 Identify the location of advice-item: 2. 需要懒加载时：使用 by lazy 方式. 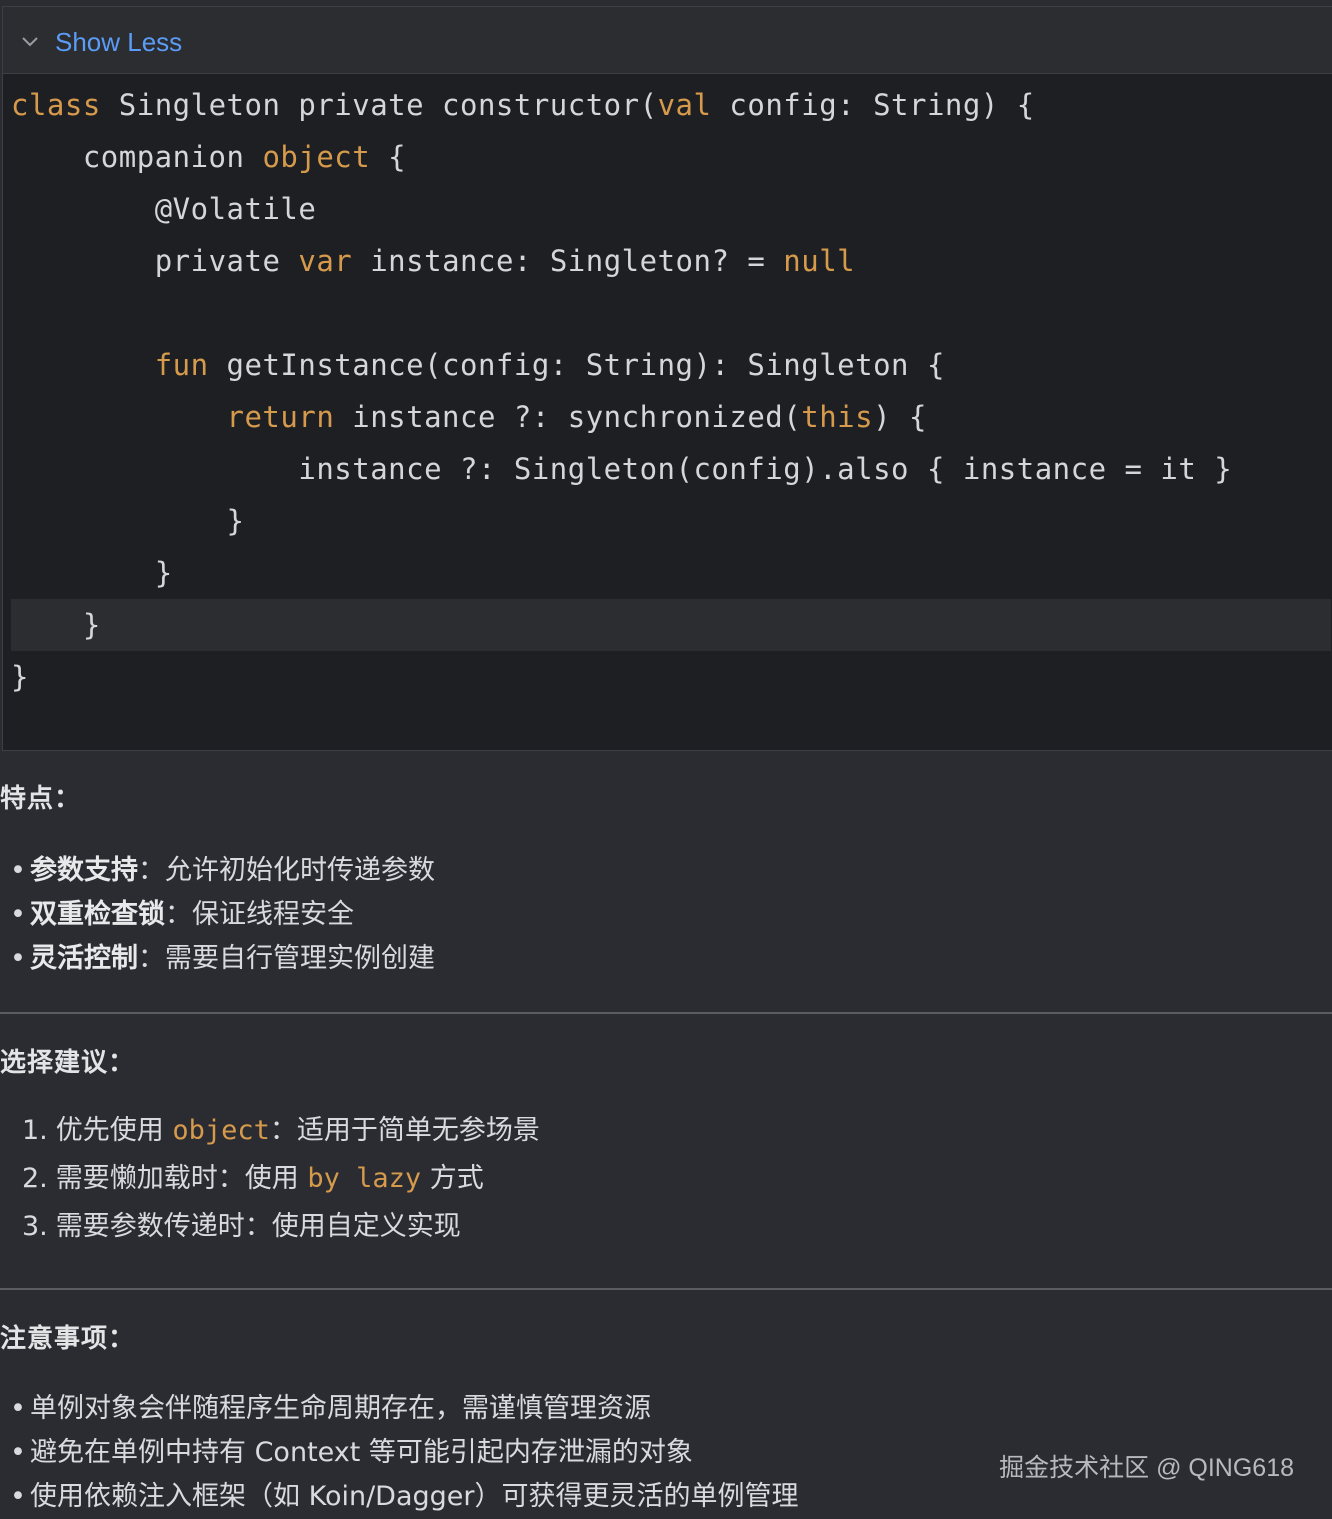
(666, 1179).